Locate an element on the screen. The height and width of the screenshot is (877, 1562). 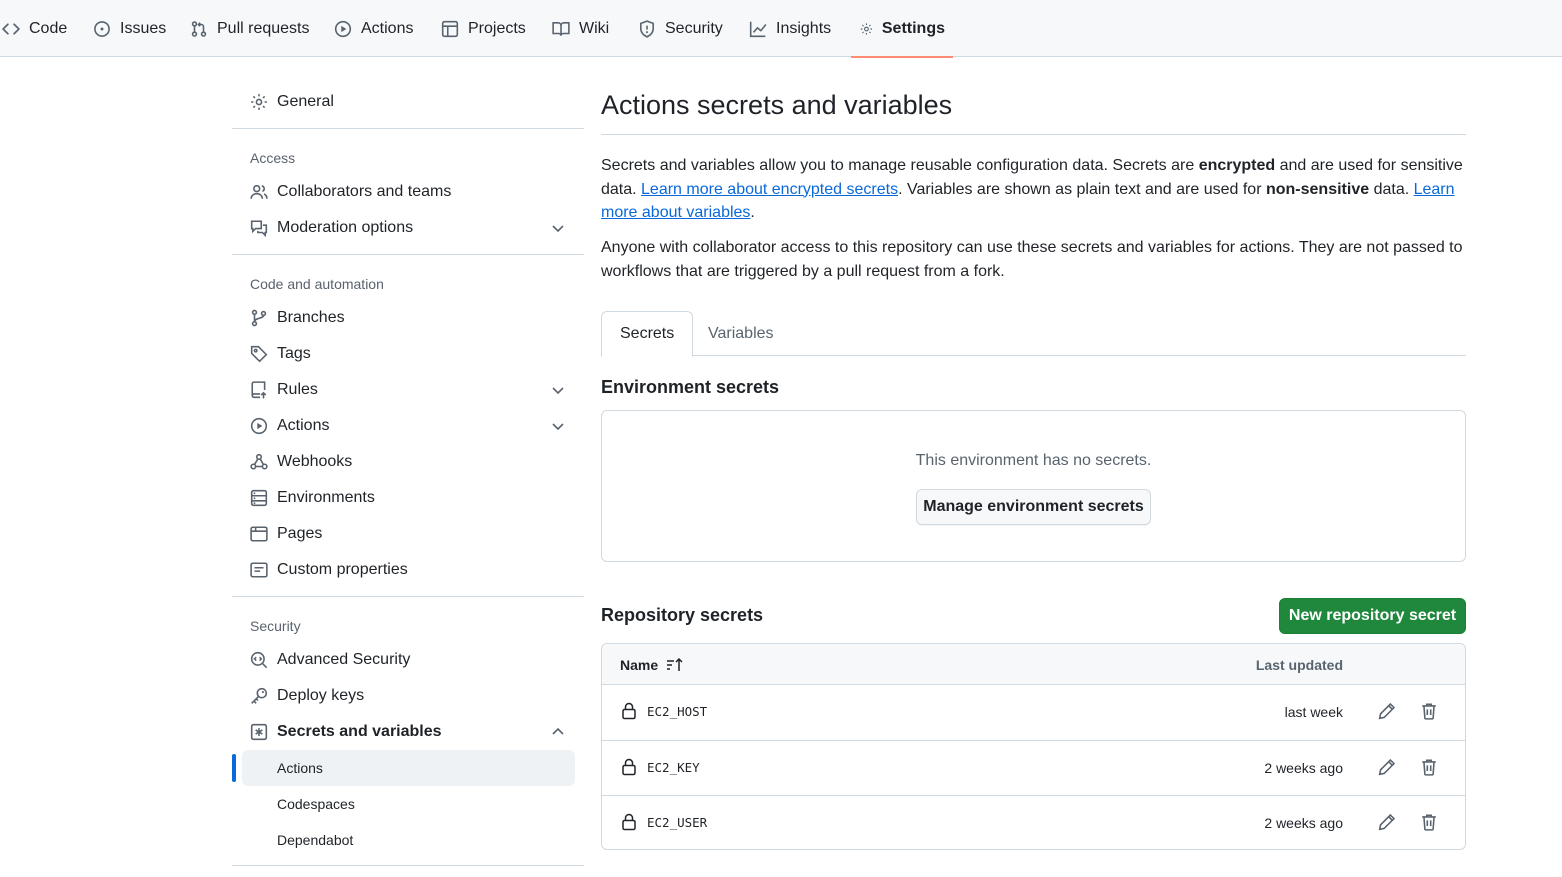
secret-updated: last week is located at coordinates (1313, 712).